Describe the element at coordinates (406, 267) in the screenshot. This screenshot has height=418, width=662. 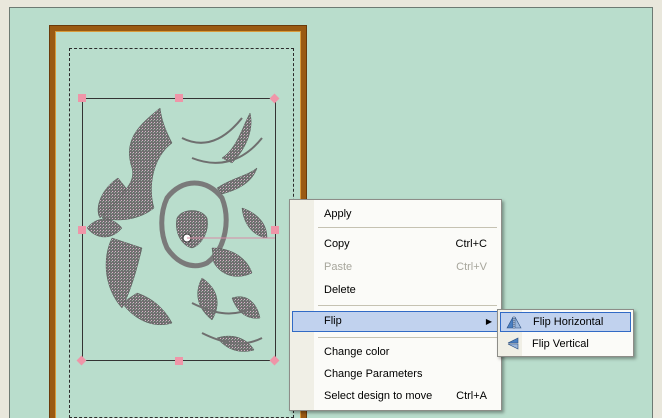
I see `menu-item-paste: Paste Ctrl+V` at that location.